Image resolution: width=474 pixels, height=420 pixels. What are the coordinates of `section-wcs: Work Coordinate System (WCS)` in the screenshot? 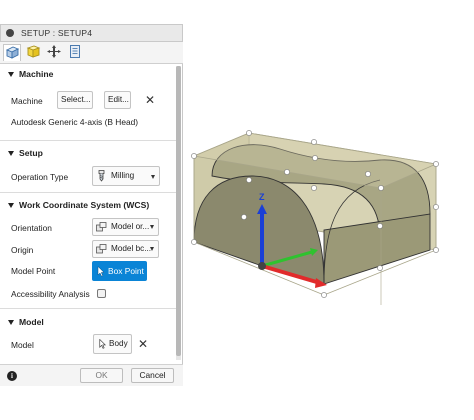 It's located at (88, 206).